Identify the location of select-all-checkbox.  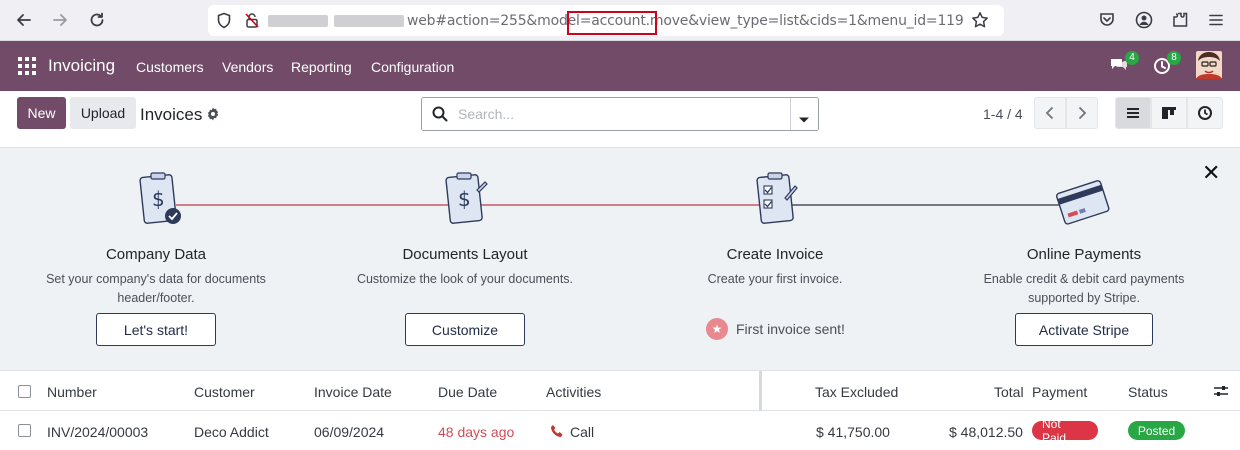
(24, 391).